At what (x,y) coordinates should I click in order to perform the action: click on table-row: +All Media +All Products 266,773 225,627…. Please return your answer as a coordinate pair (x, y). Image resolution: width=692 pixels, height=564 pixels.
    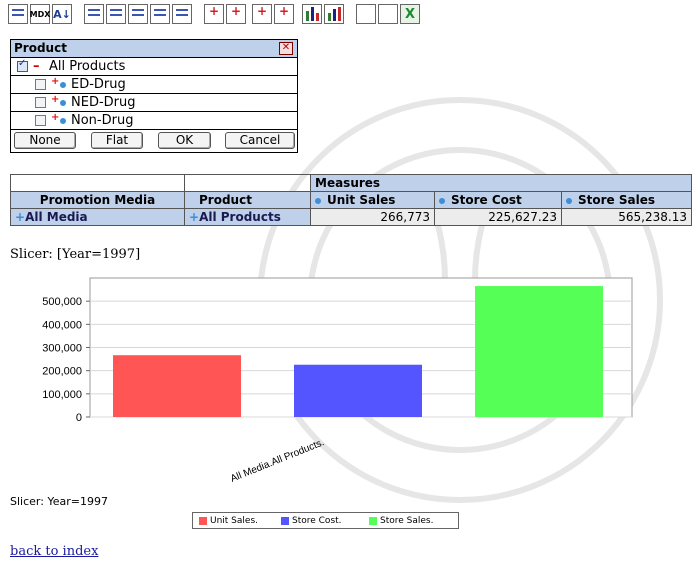
    Looking at the image, I should click on (351, 217).